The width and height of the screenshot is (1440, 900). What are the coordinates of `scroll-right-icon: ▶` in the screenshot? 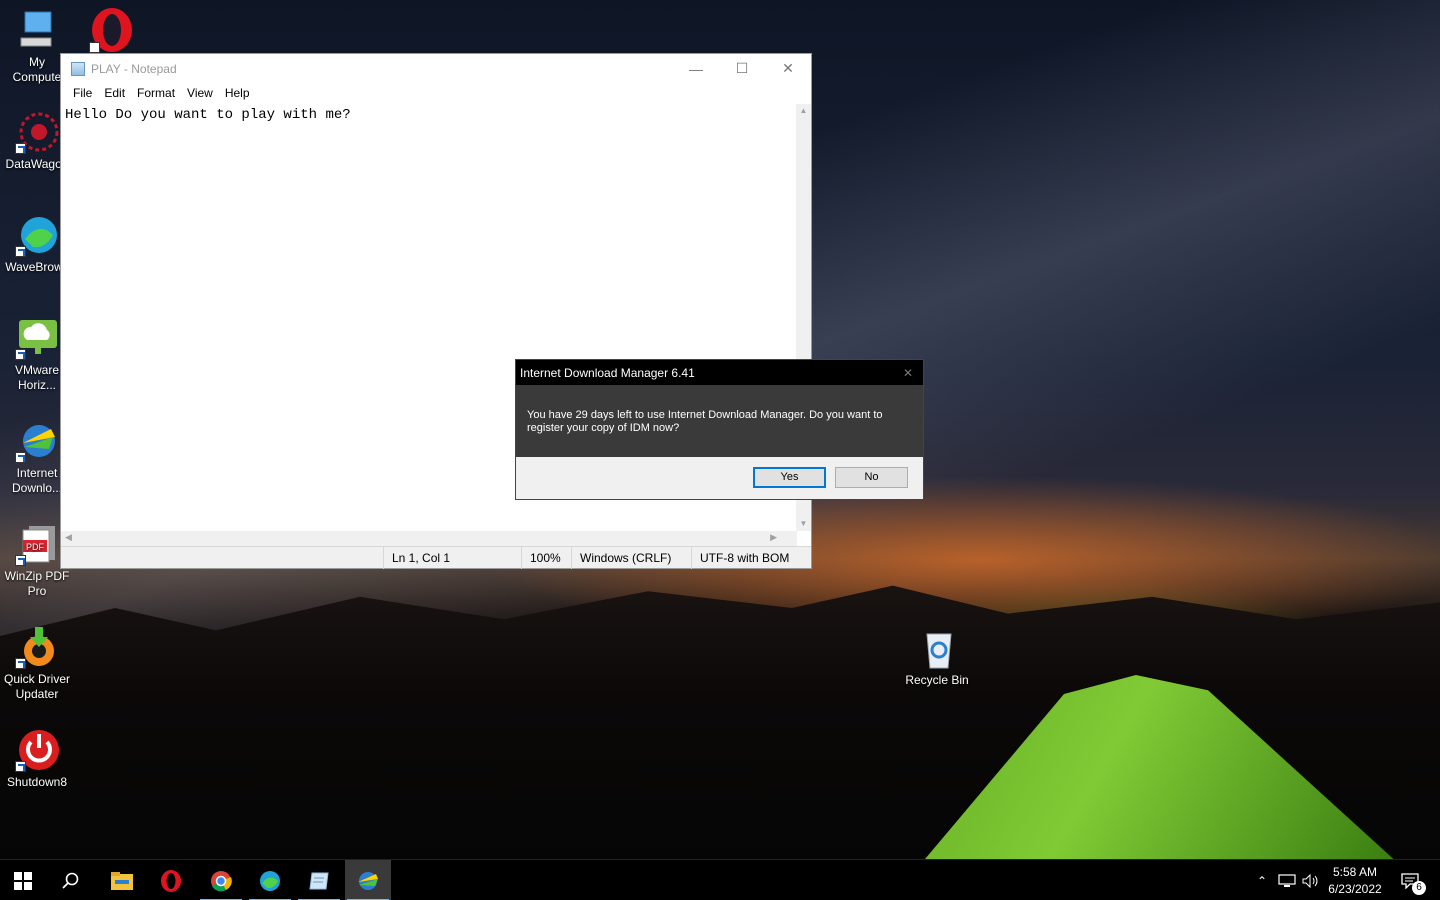 It's located at (773, 537).